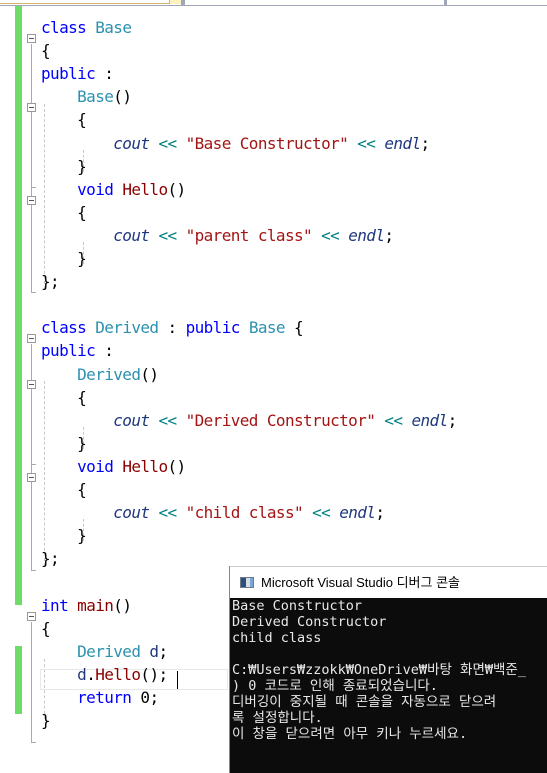 The width and height of the screenshot is (547, 773). Describe the element at coordinates (86, 605) in the screenshot. I see `code-line: int main()` at that location.